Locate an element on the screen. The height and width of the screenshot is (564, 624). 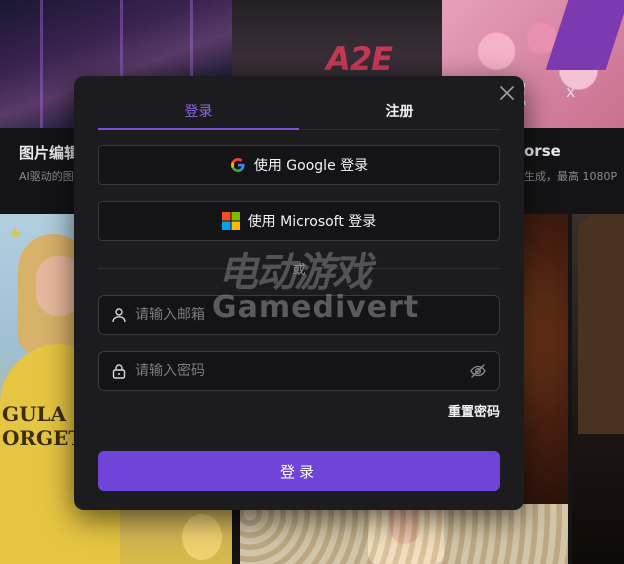
forgot-password-link: 重置密码 is located at coordinates (474, 410).